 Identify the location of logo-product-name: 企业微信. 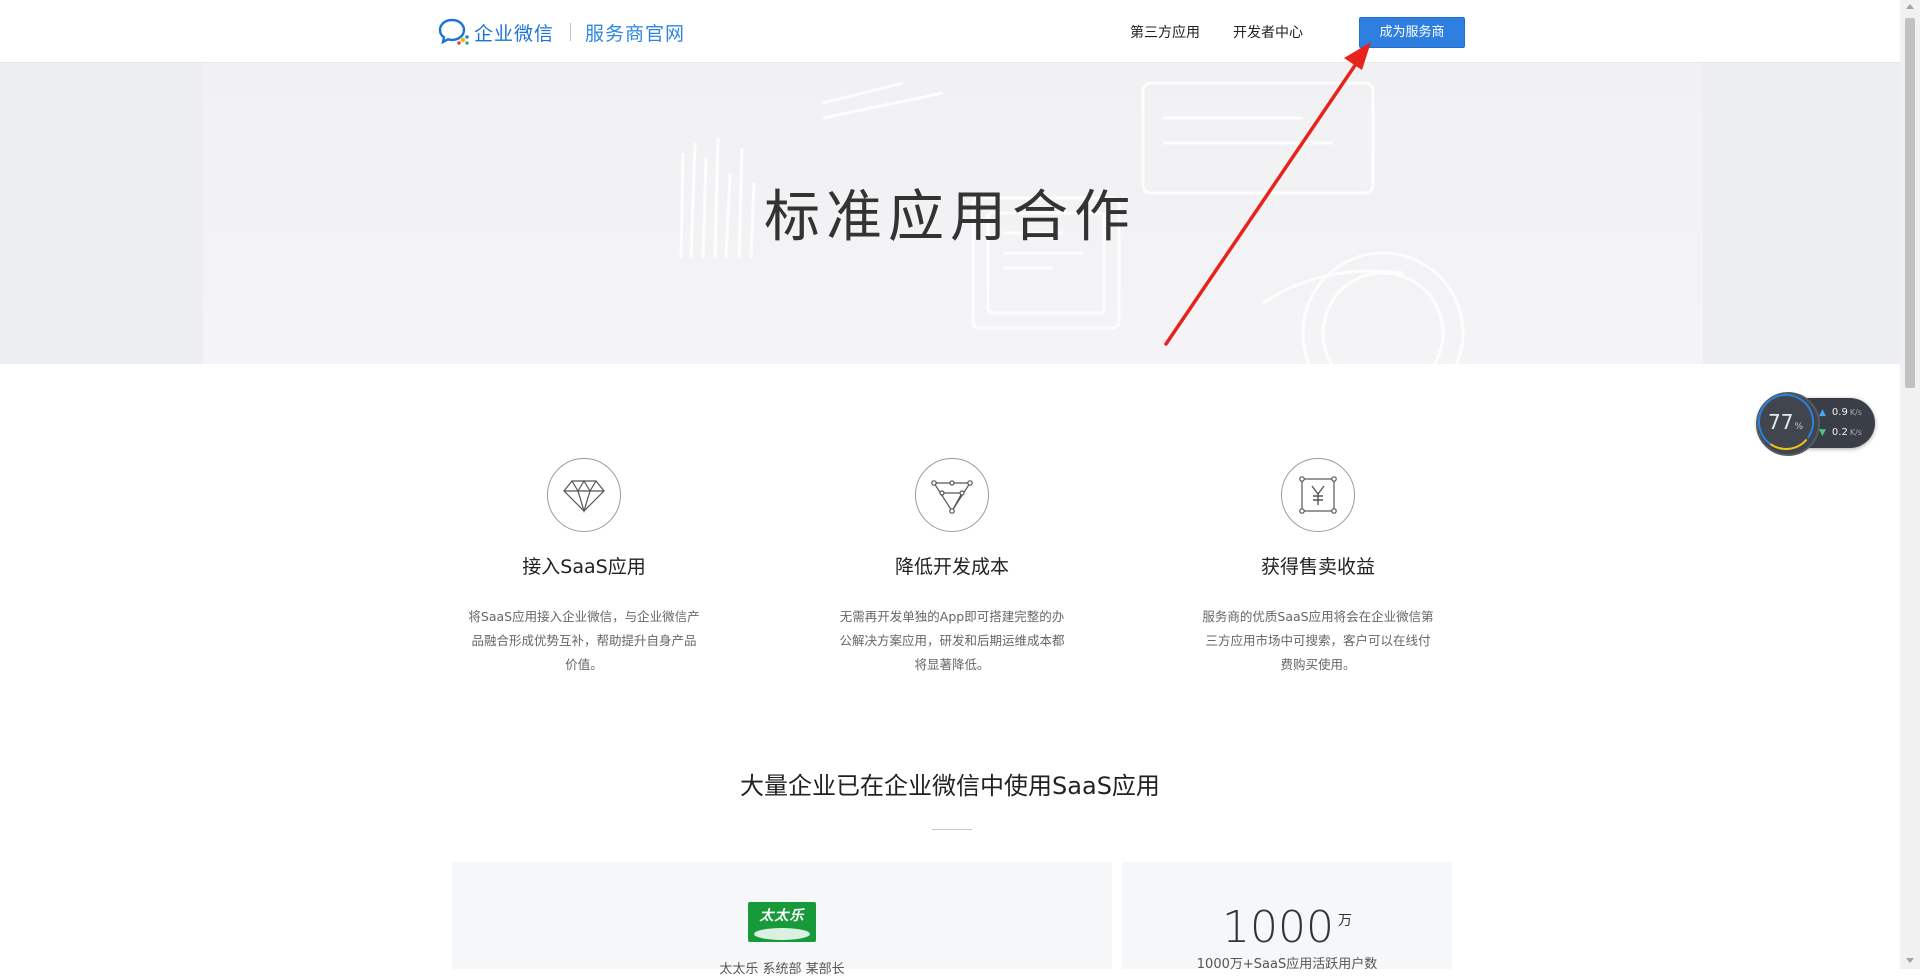
(514, 33).